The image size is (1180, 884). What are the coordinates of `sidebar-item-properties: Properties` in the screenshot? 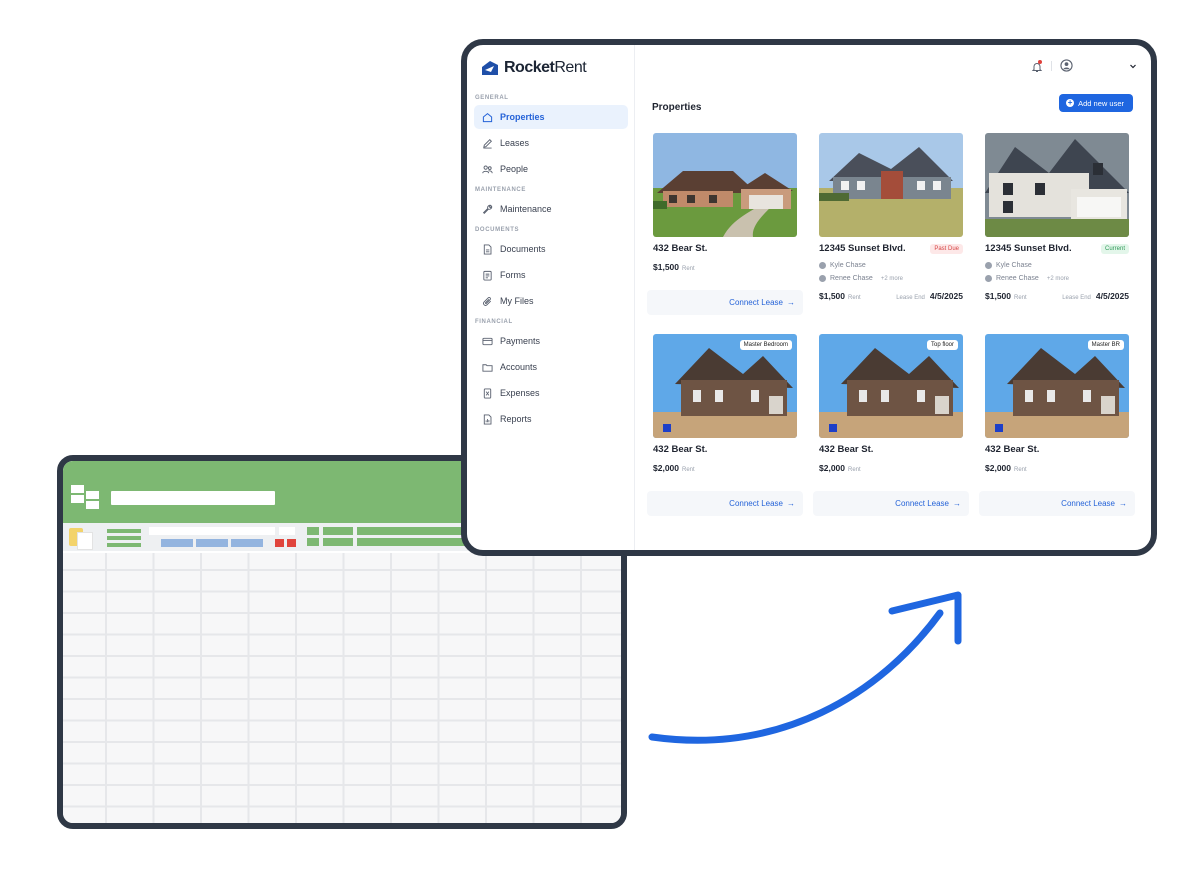 It's located at (551, 117).